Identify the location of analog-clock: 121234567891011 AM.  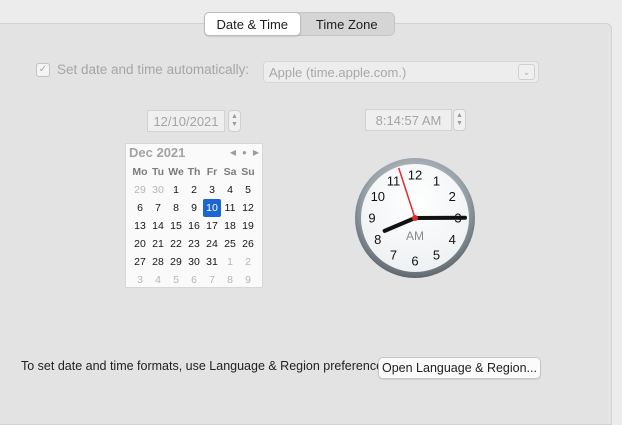
(415, 218).